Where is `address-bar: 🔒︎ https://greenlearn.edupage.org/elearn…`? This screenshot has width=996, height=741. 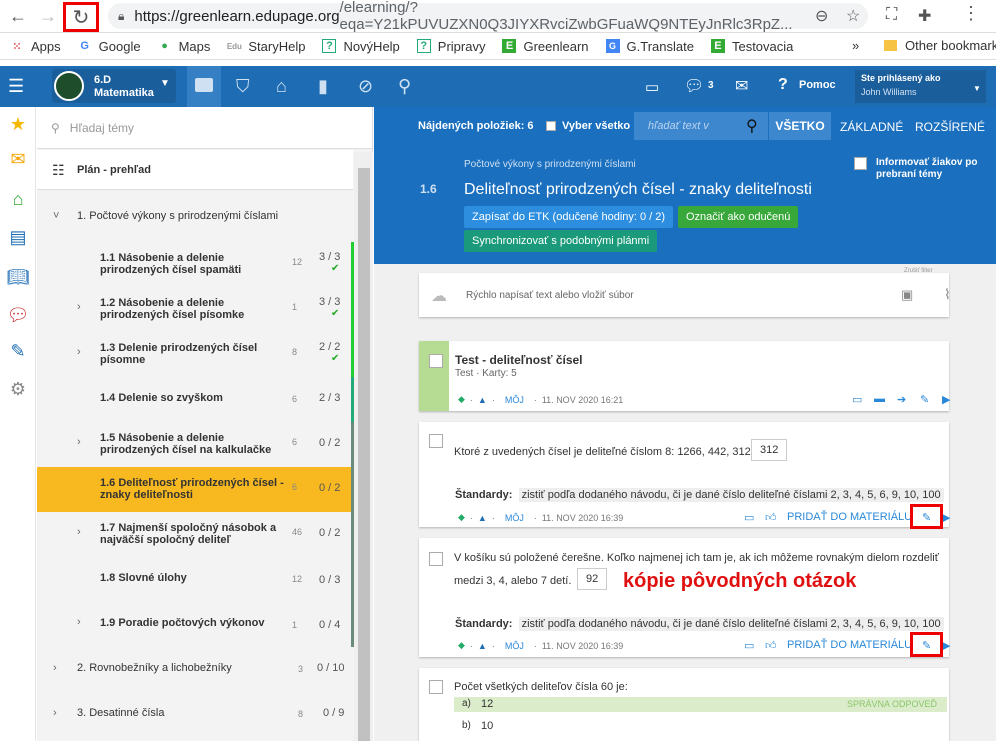 address-bar: 🔒︎ https://greenlearn.edupage.org/elearn… is located at coordinates (488, 16).